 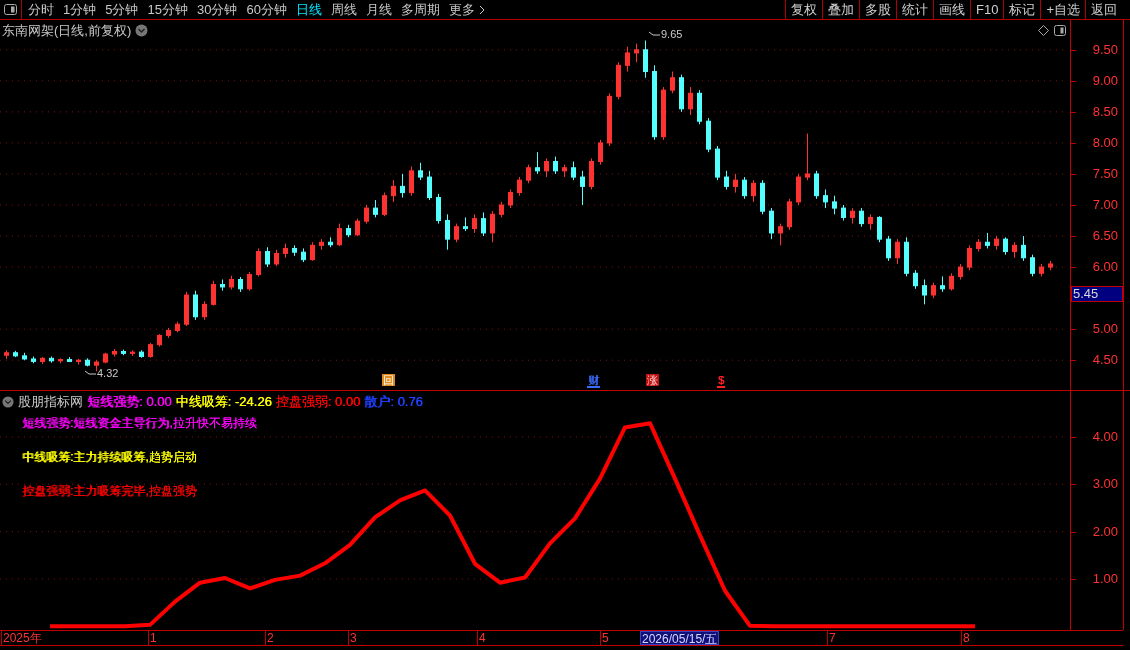 I want to click on toolbar-button: 复权, so click(x=803, y=10).